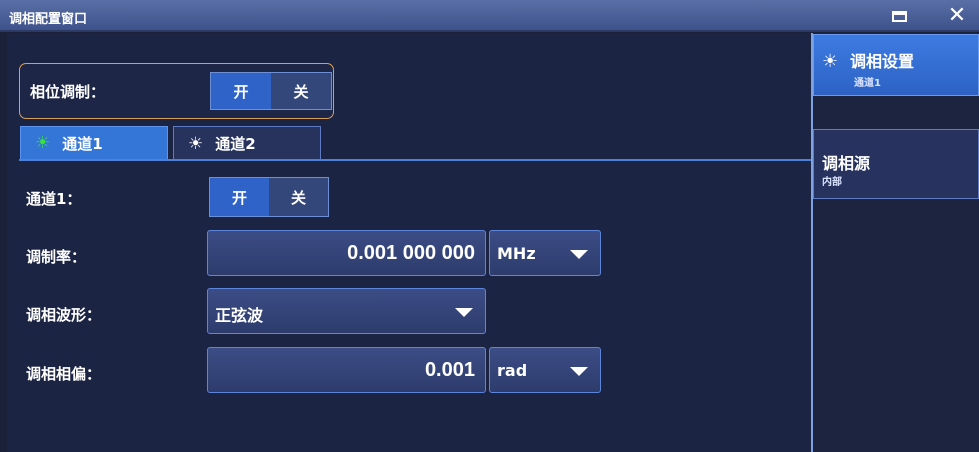 This screenshot has height=452, width=979. I want to click on phase-settings-sub: 通道1, so click(867, 83).